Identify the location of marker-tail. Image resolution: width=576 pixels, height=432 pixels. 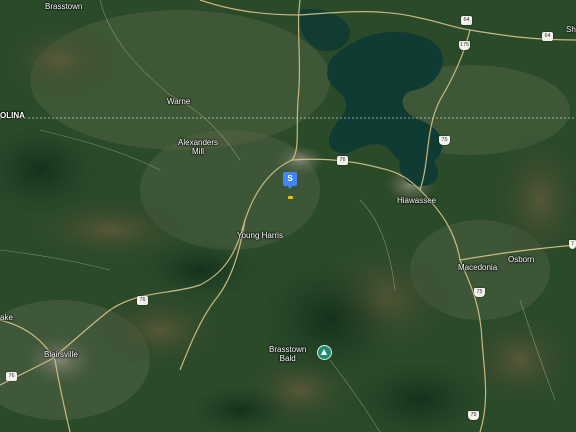
(290, 187).